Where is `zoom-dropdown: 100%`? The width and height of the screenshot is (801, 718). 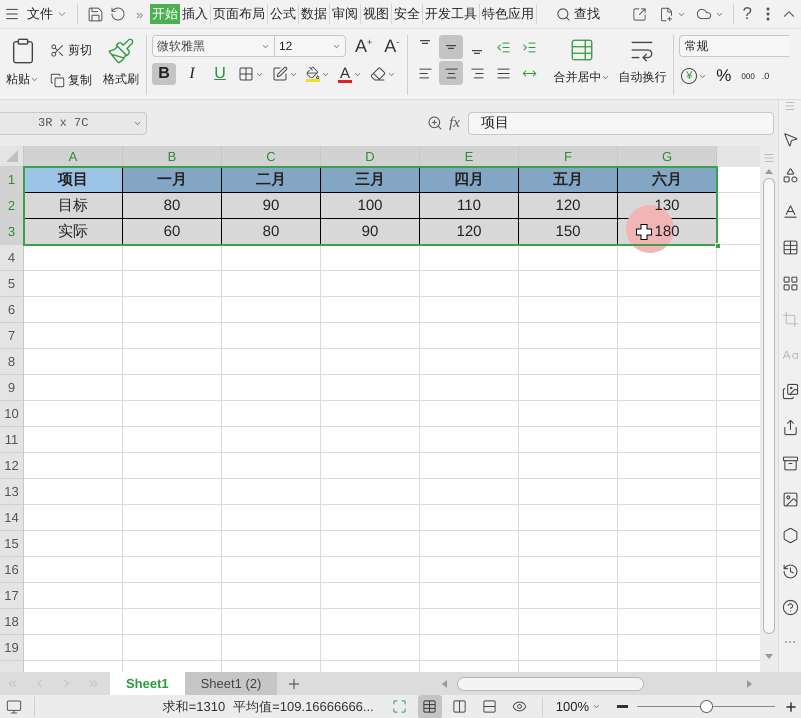 zoom-dropdown: 100% is located at coordinates (578, 707).